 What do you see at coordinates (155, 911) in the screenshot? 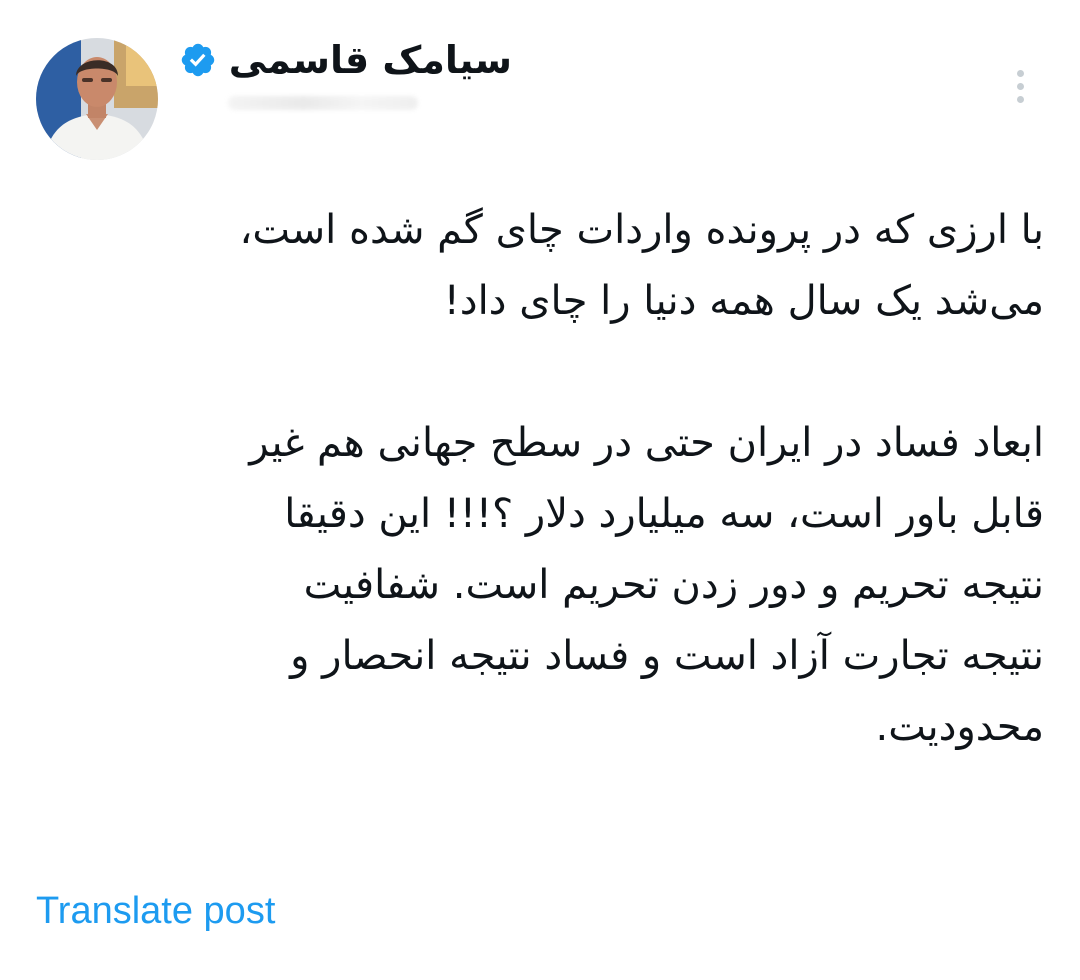
I see `translate-post-link: Translate post` at bounding box center [155, 911].